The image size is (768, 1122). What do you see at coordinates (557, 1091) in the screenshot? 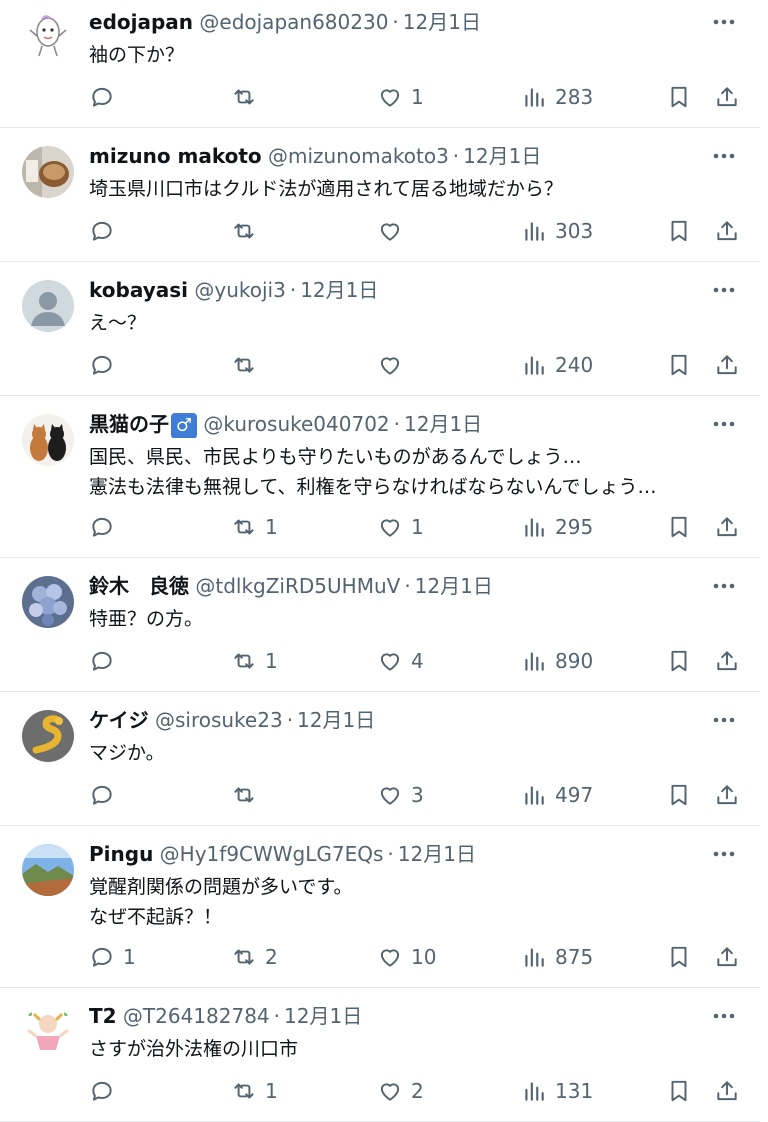
I see `views-button: 131` at bounding box center [557, 1091].